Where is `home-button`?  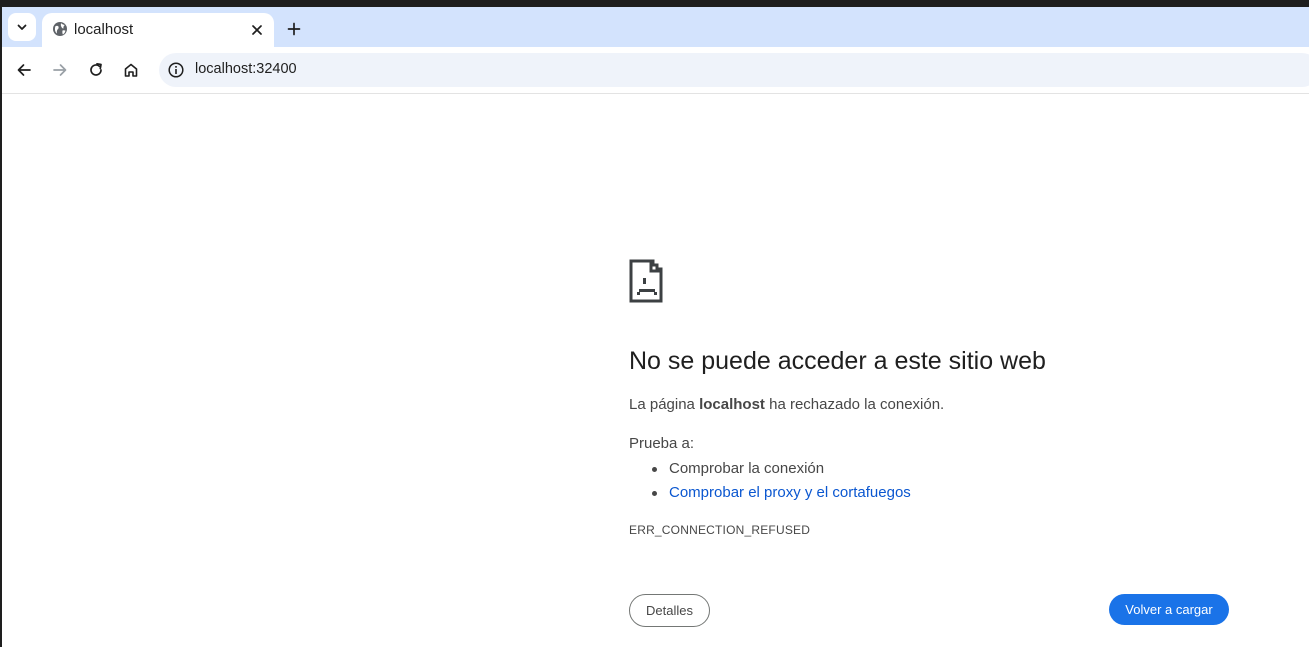
home-button is located at coordinates (131, 70).